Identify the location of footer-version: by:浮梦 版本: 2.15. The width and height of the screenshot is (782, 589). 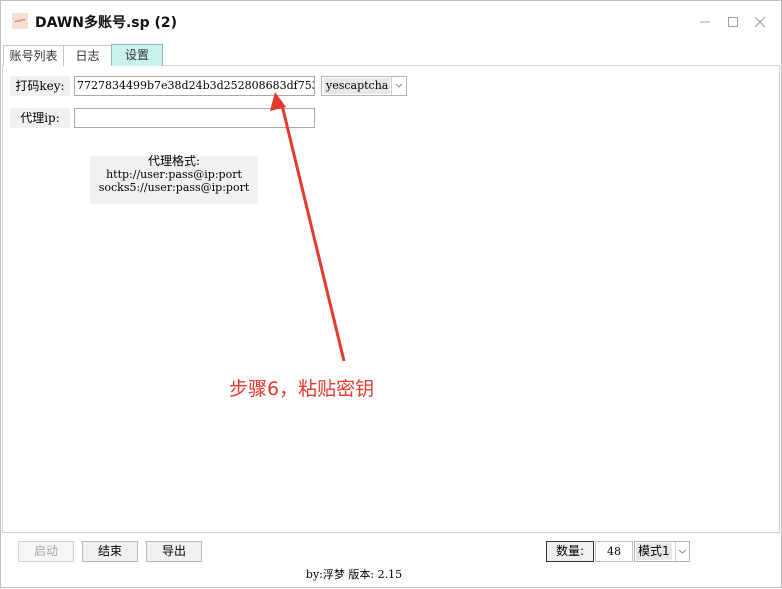
(354, 574).